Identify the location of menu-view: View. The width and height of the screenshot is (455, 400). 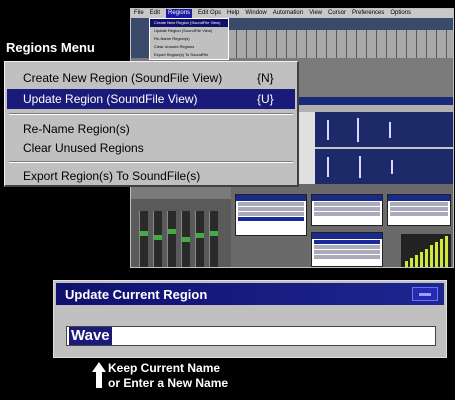
(315, 13).